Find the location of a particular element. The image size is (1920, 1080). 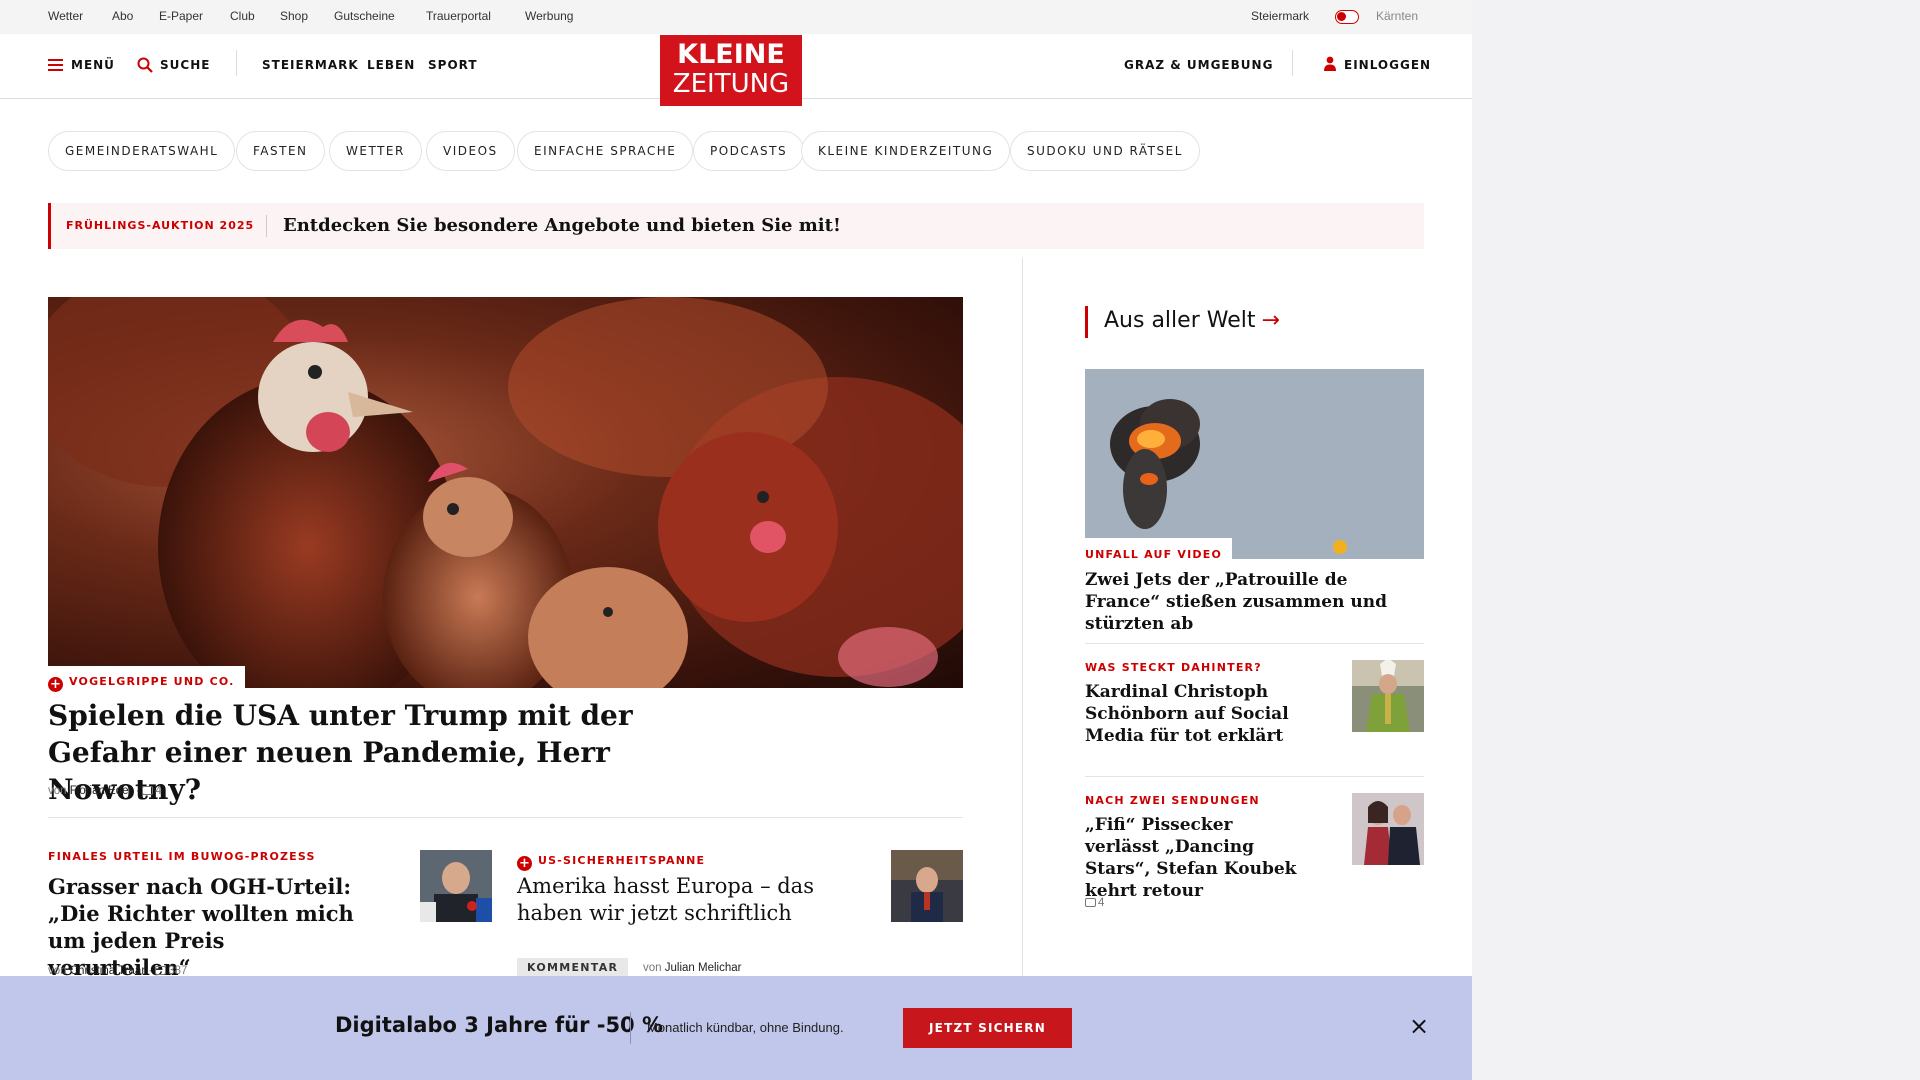

column-divider is located at coordinates (1022, 618).